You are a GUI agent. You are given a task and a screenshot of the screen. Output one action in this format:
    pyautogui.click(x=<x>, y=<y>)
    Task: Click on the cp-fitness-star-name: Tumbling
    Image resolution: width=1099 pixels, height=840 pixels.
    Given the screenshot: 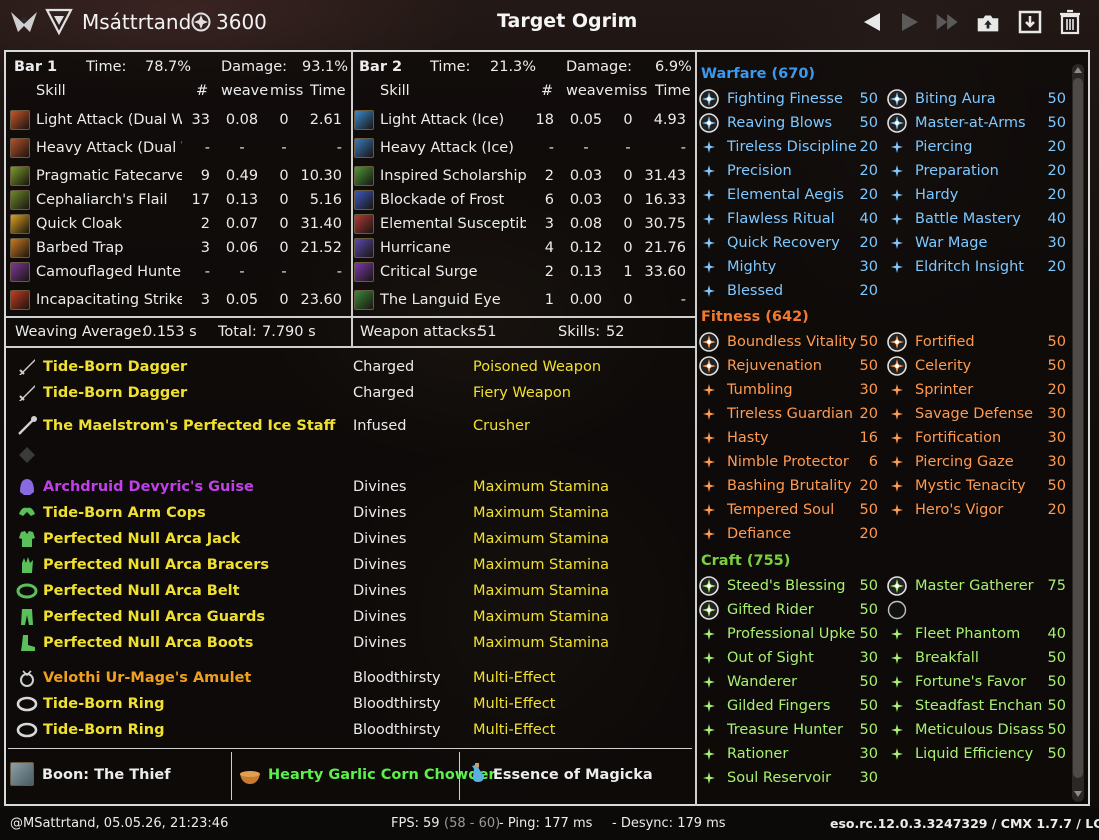 What is the action you would take?
    pyautogui.click(x=760, y=390)
    